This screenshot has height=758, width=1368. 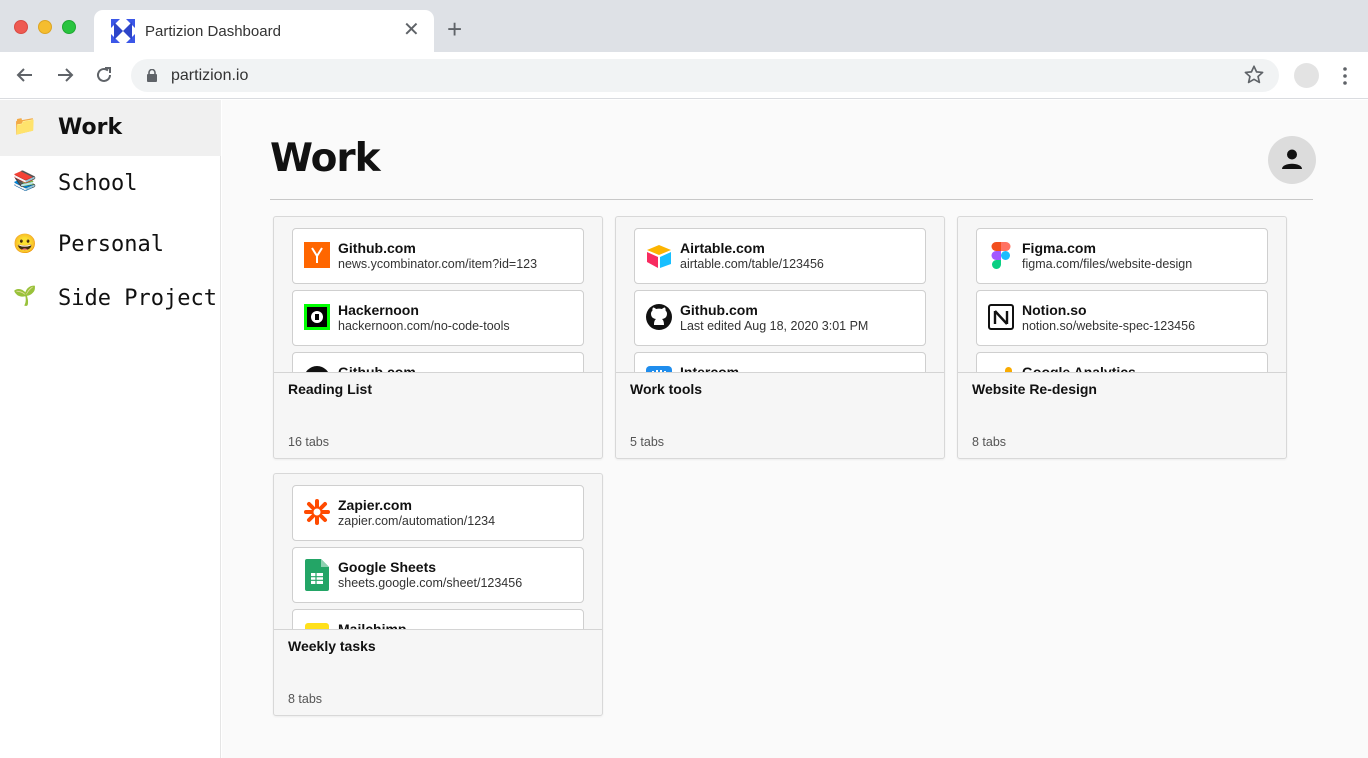 I want to click on sidebar-item-school: 📚 School, so click(x=110, y=184).